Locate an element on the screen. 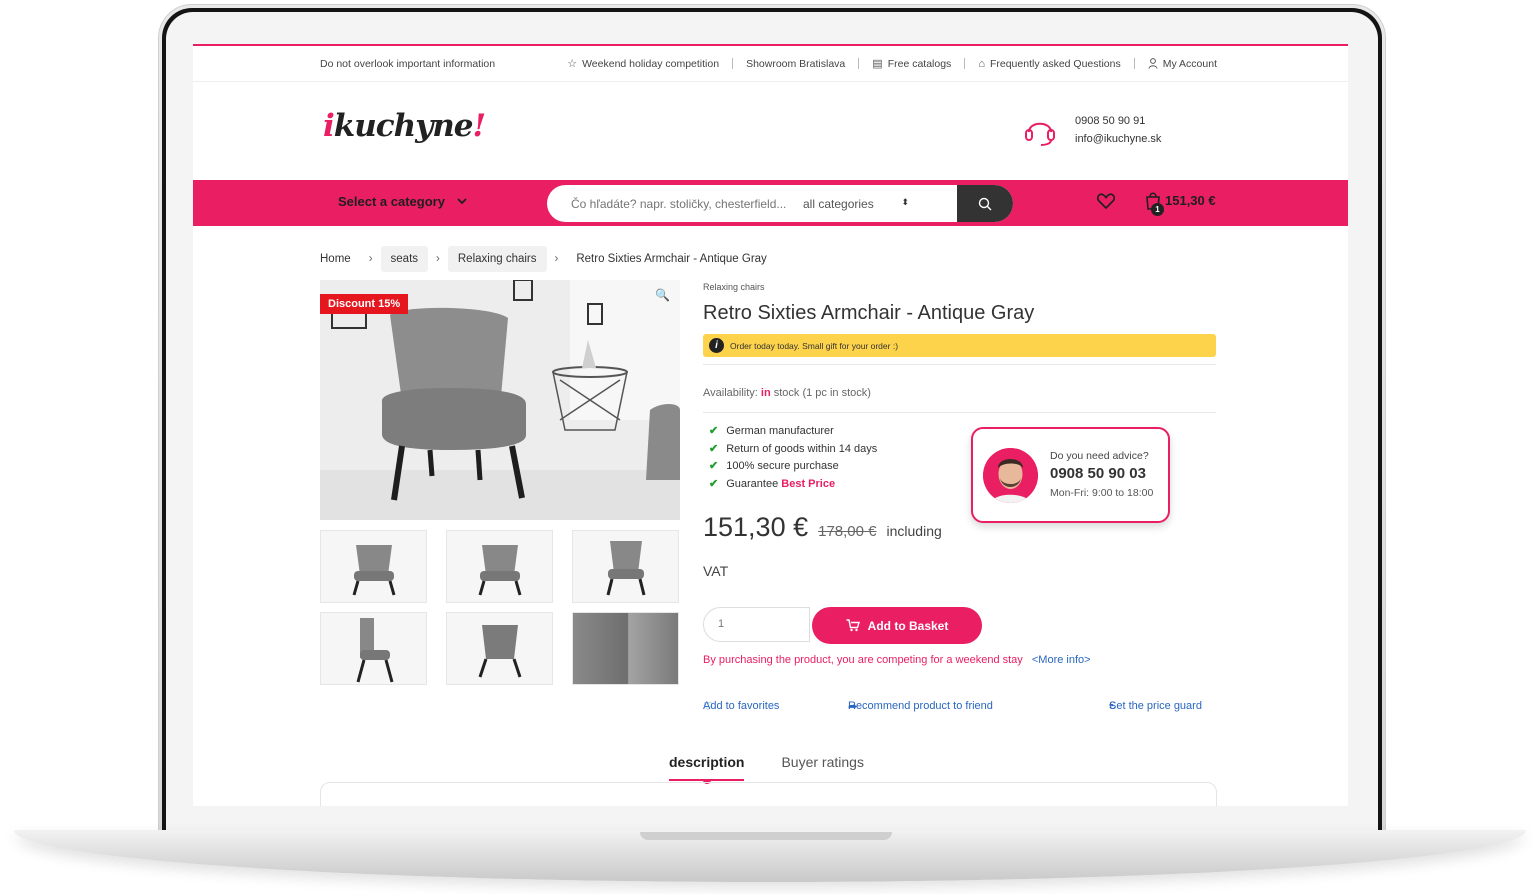 The image size is (1536, 894). contact-lines: 0908 50 90 91 info@ikuchyne.sk is located at coordinates (1118, 130).